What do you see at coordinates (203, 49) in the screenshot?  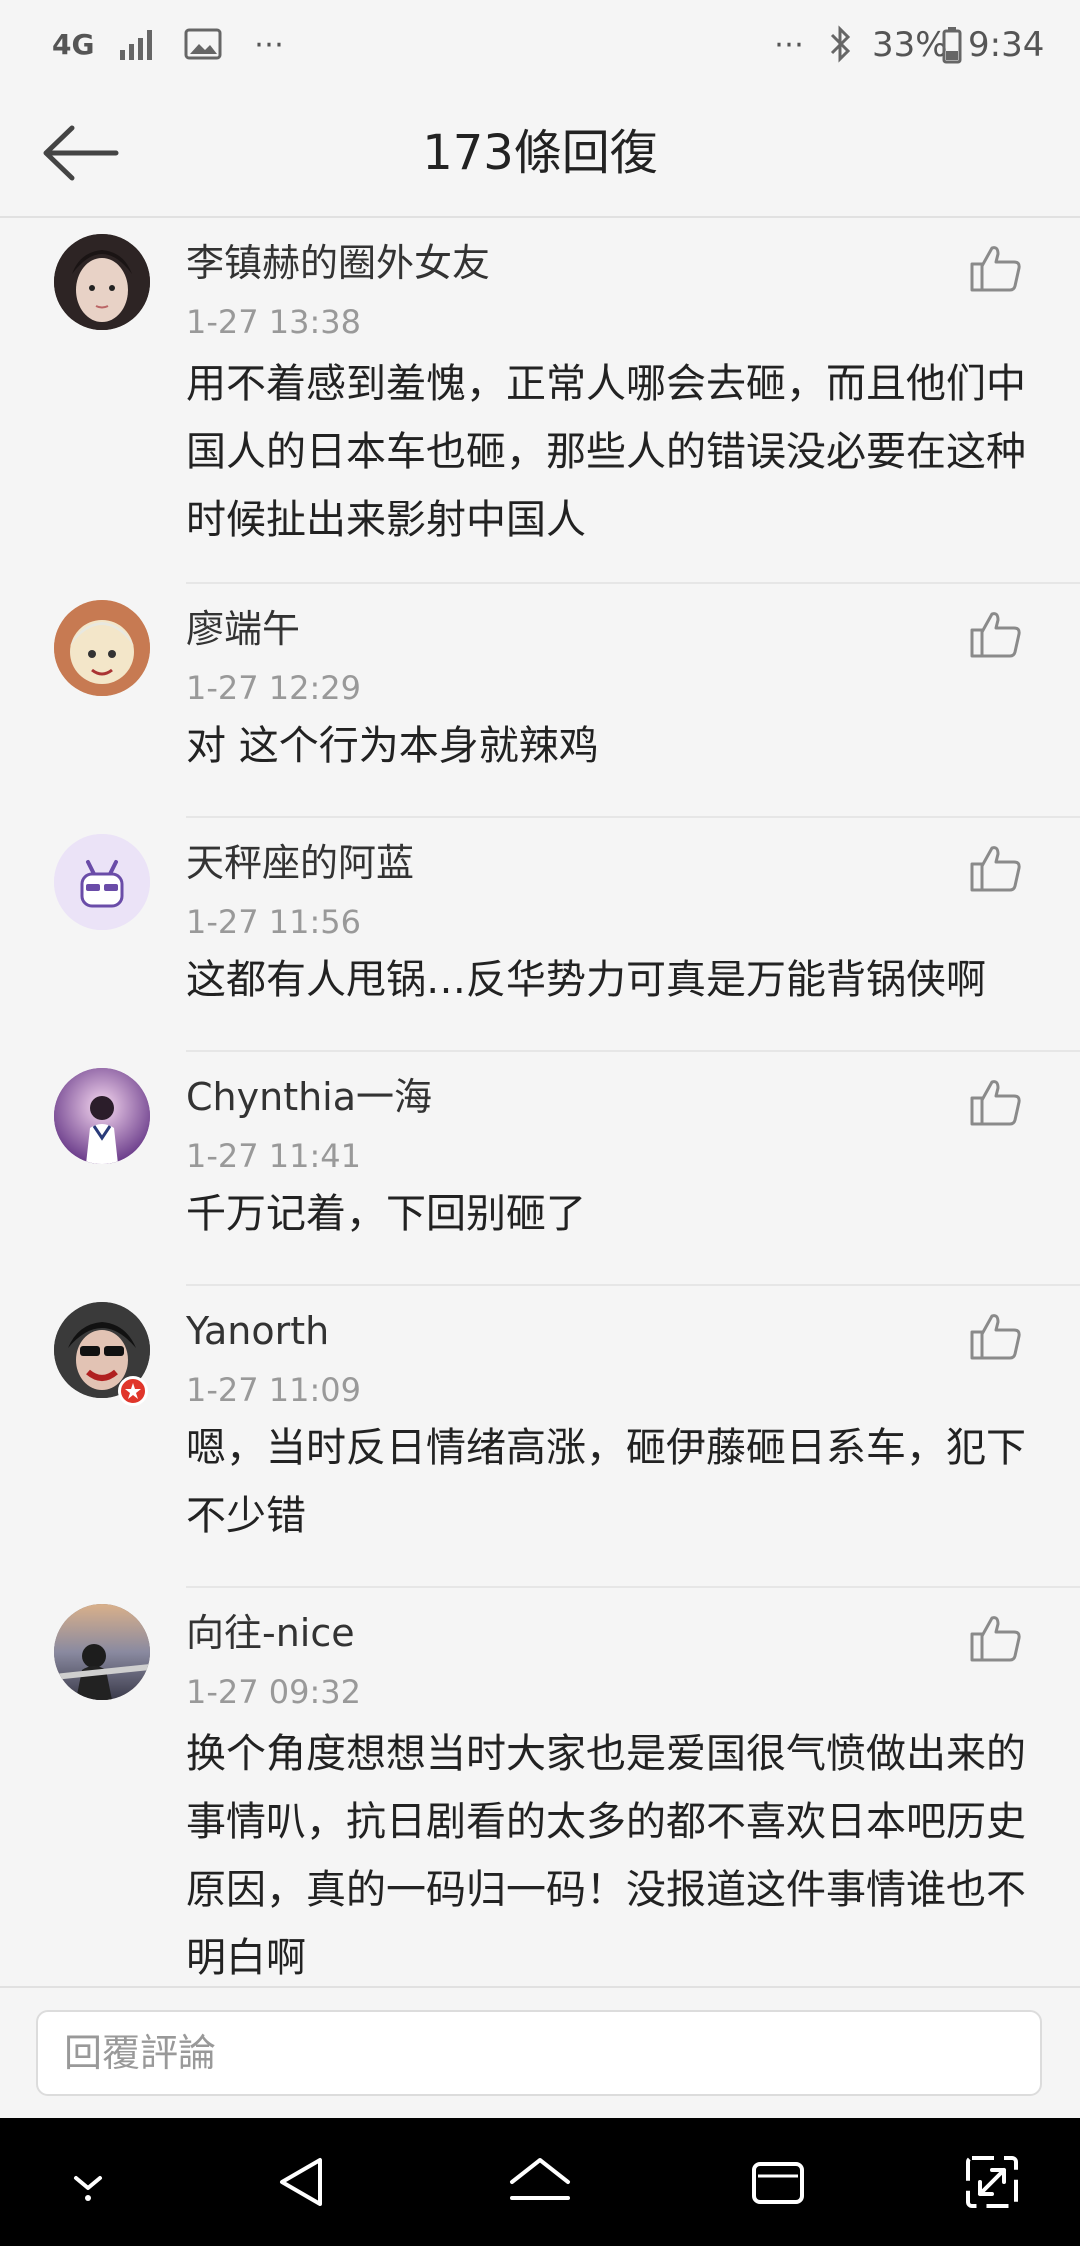 I see `image-icon` at bounding box center [203, 49].